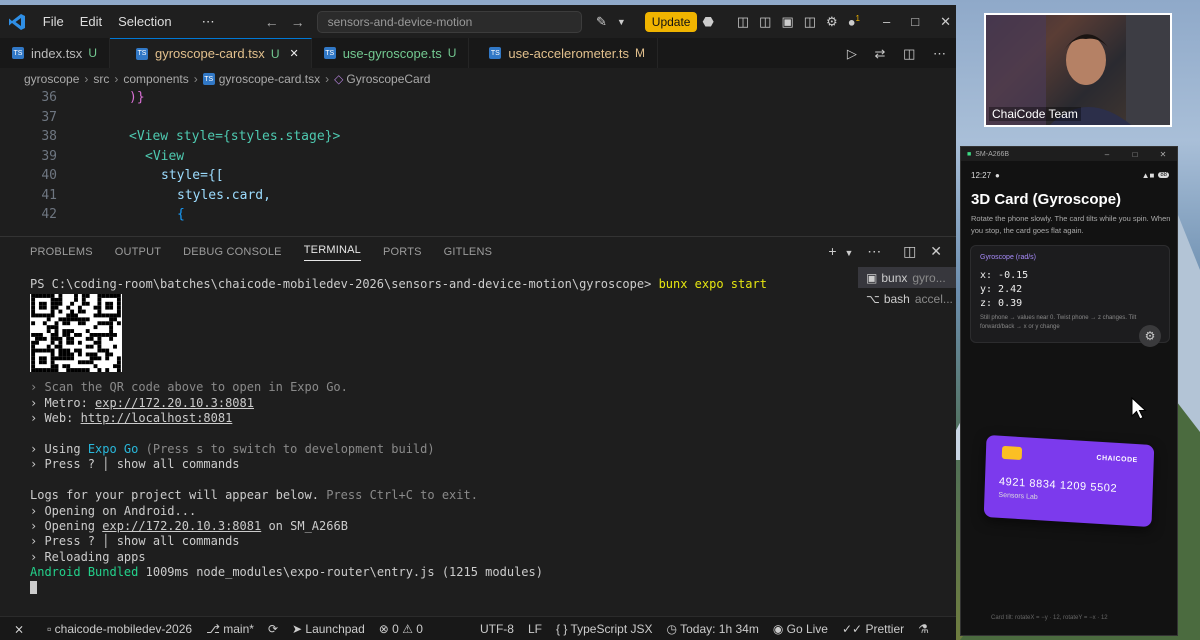  Describe the element at coordinates (810, 22) in the screenshot. I see `layout-secondary-icon: ◫` at that location.